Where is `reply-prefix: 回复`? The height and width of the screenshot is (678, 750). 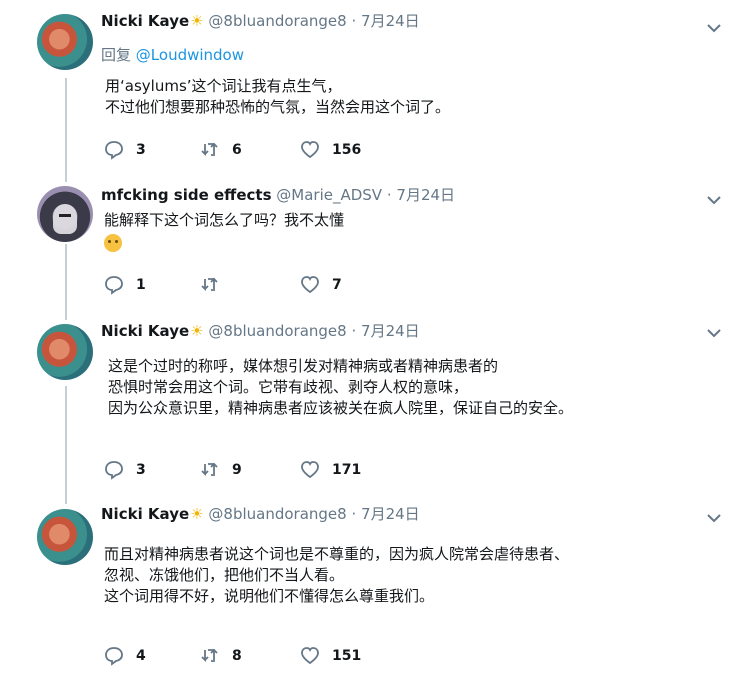
reply-prefix: 回复 is located at coordinates (116, 55).